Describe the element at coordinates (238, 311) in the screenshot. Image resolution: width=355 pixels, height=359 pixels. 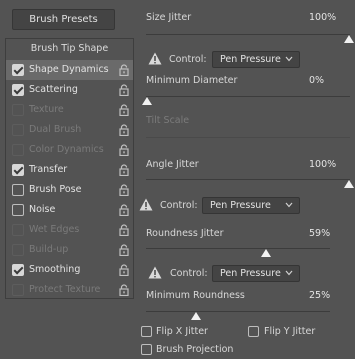
I see `minimum-roundness-track` at that location.